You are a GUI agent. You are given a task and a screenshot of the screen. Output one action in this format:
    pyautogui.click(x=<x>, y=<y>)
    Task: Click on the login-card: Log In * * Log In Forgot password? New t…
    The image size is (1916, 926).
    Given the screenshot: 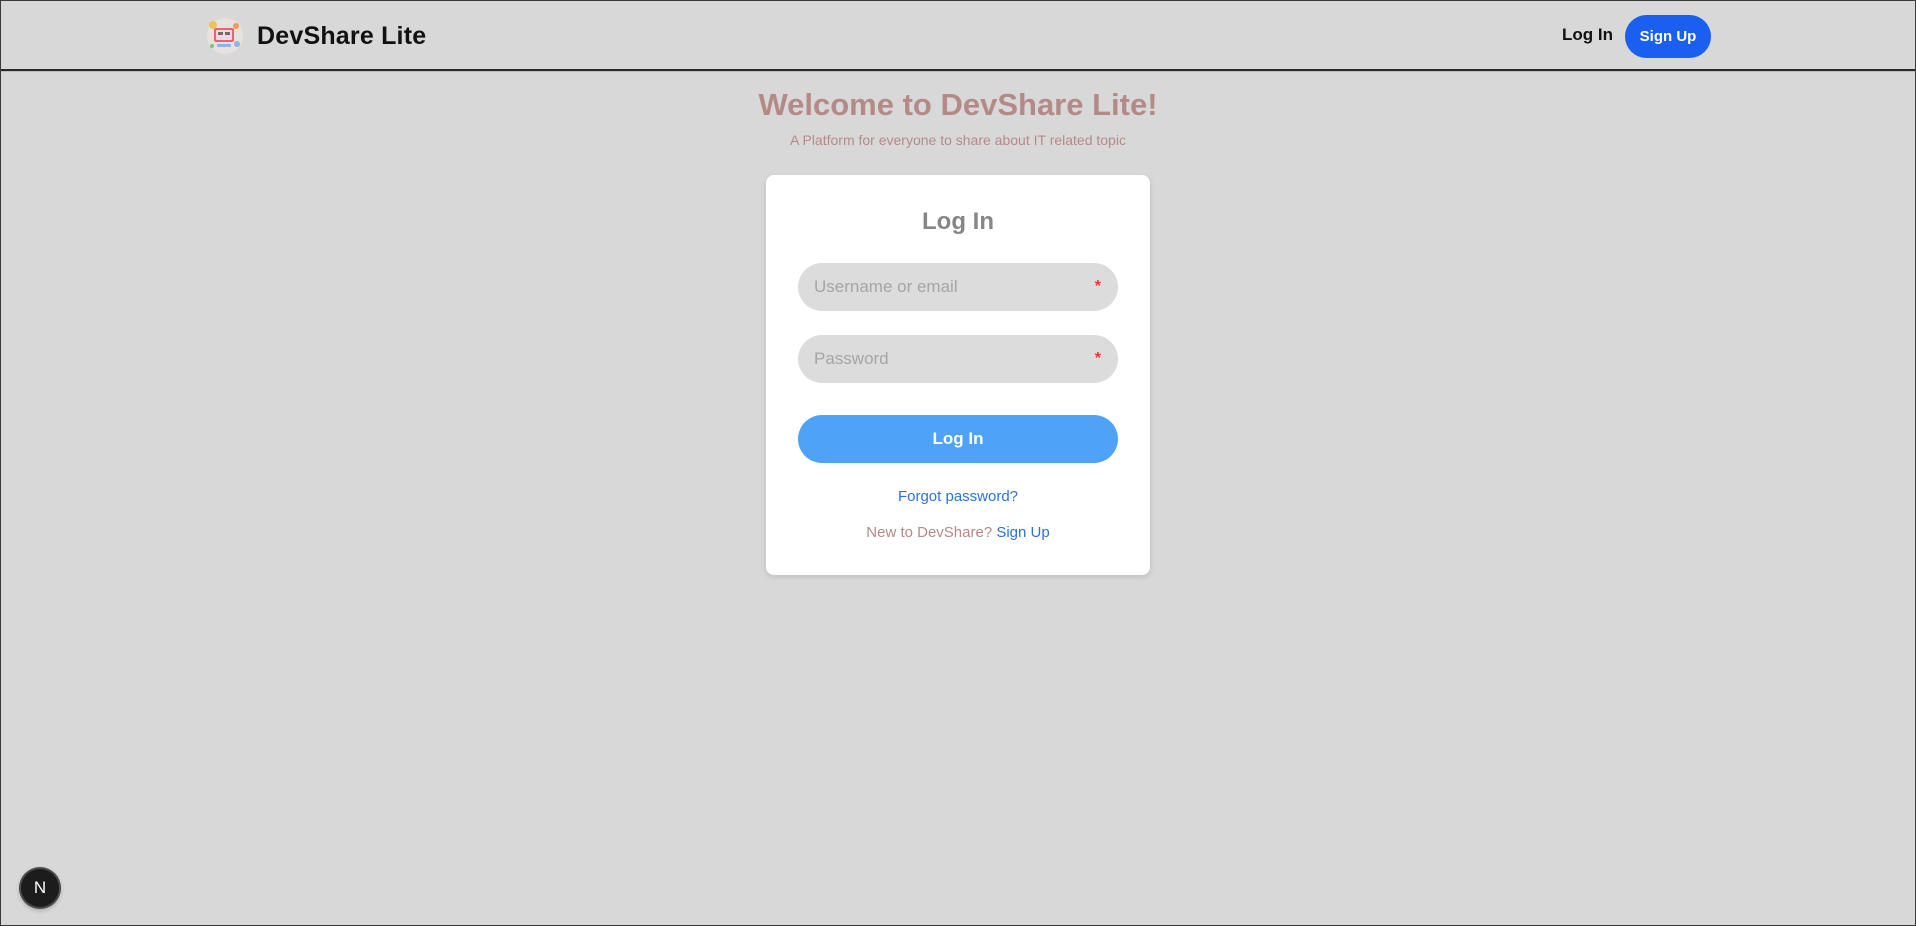 What is the action you would take?
    pyautogui.click(x=958, y=375)
    